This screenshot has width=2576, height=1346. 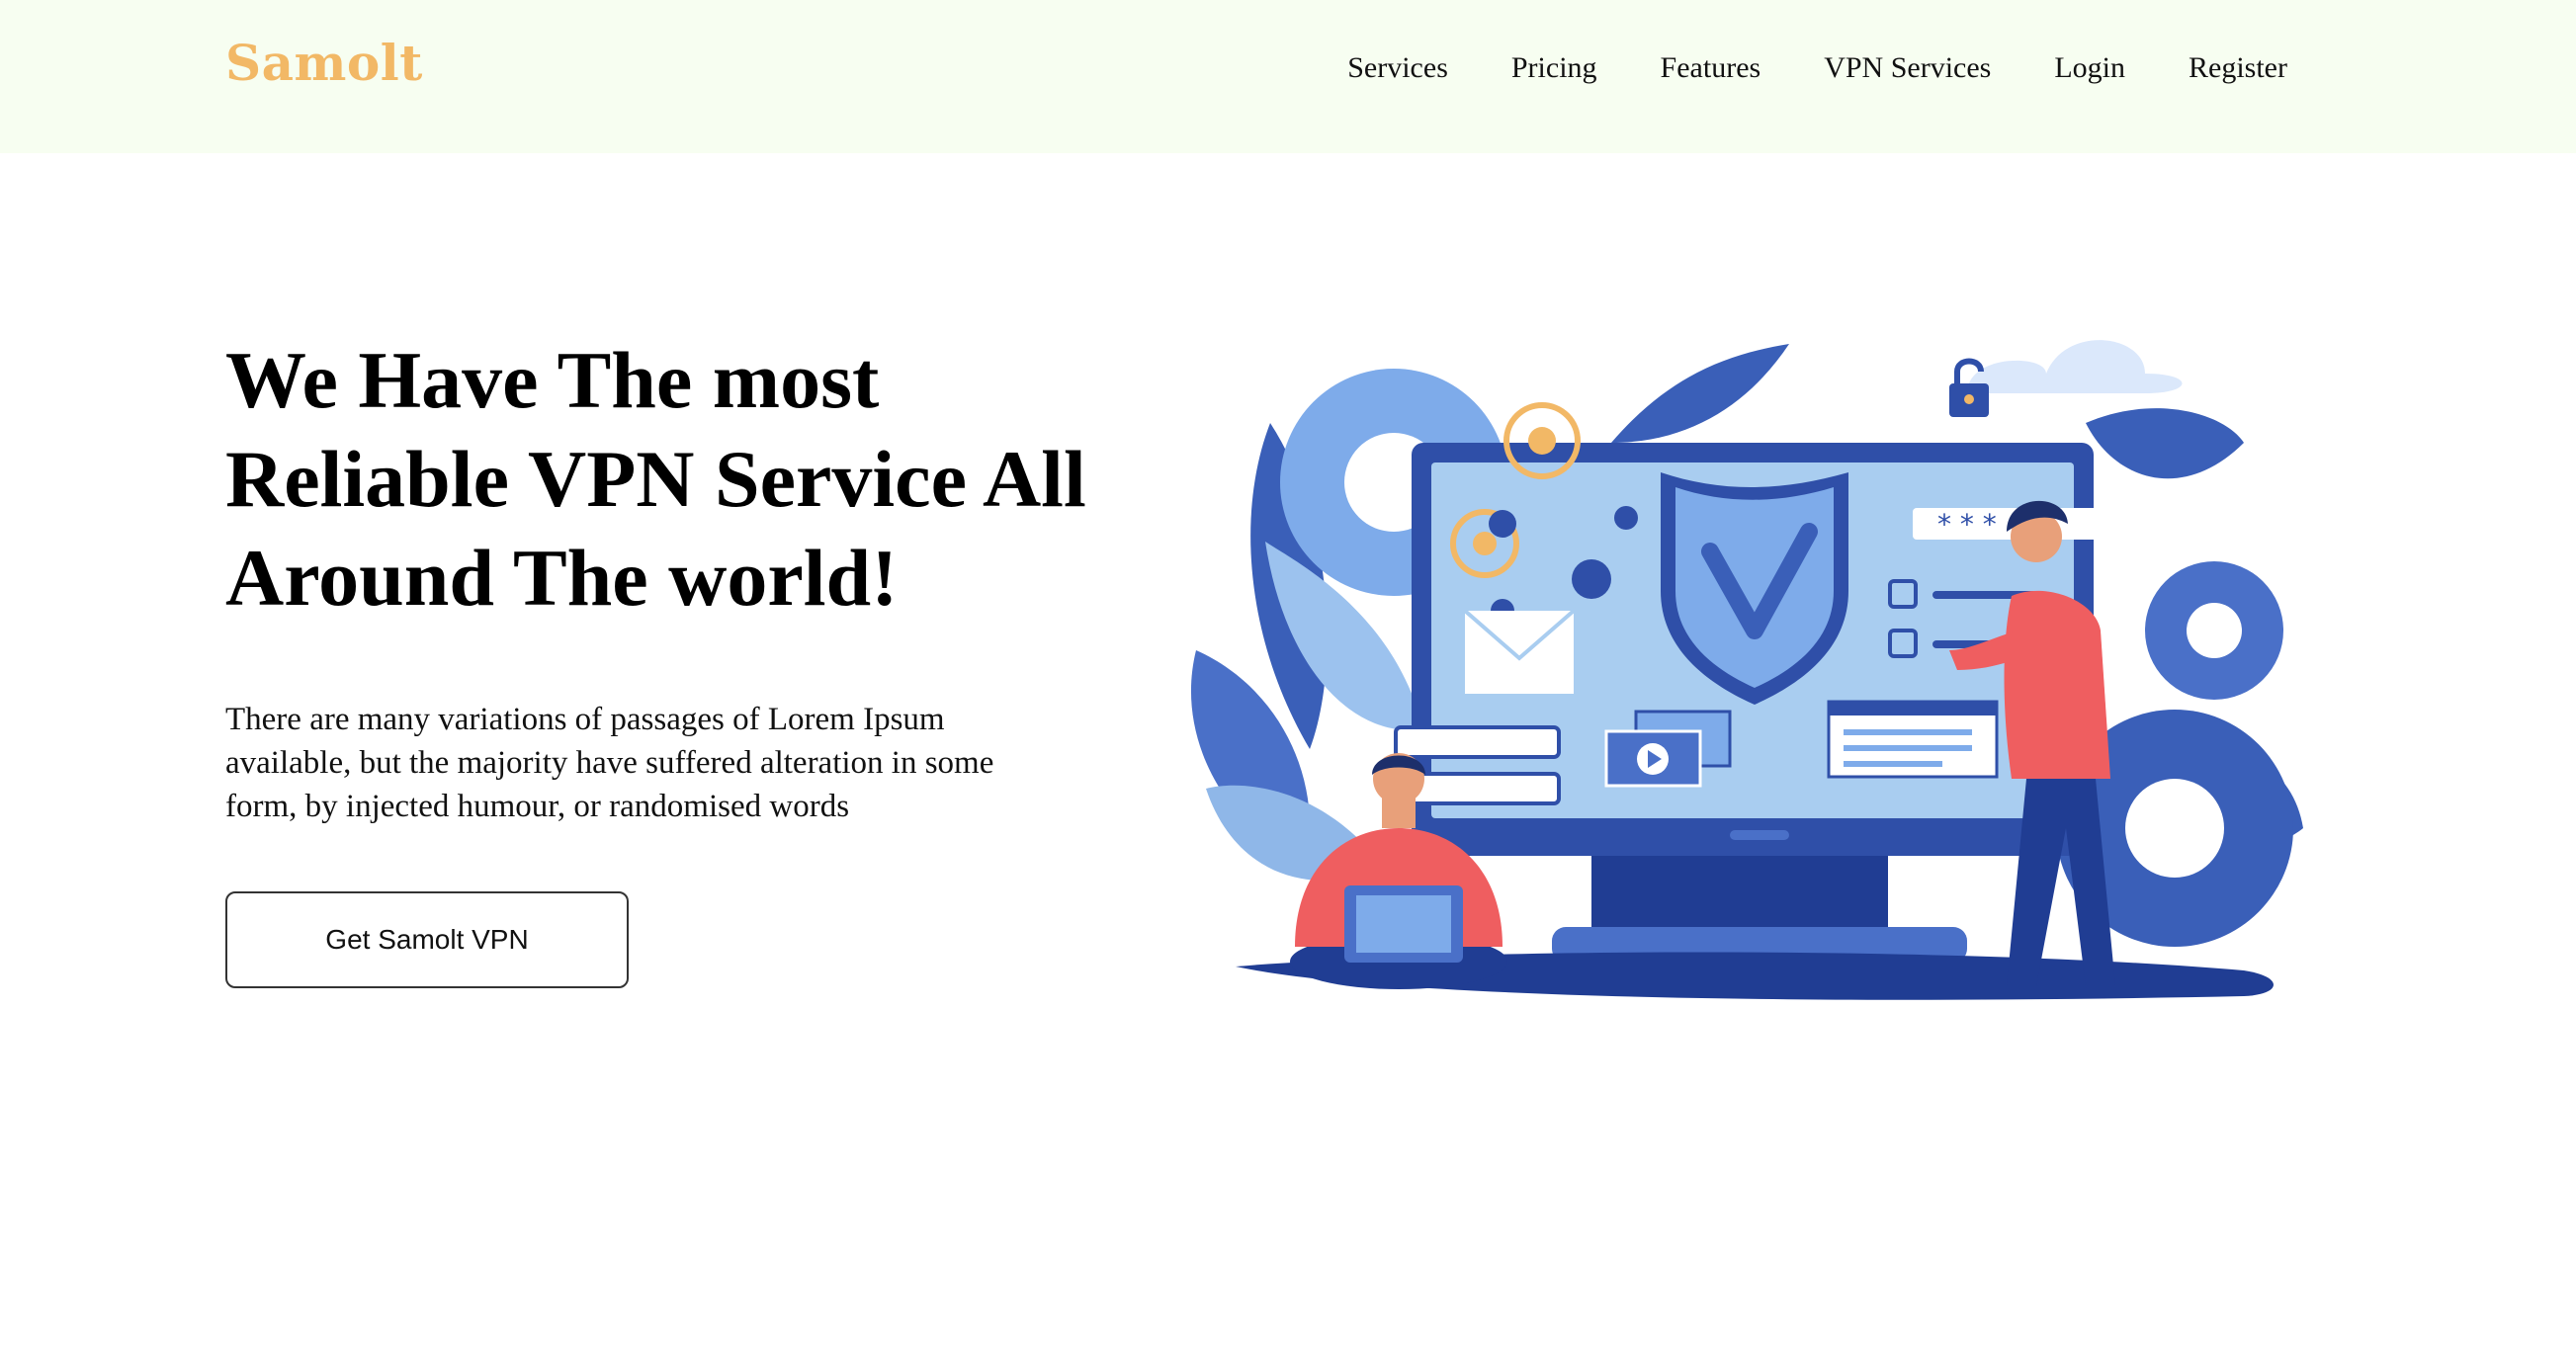 I want to click on lock-icon, so click(x=1969, y=387).